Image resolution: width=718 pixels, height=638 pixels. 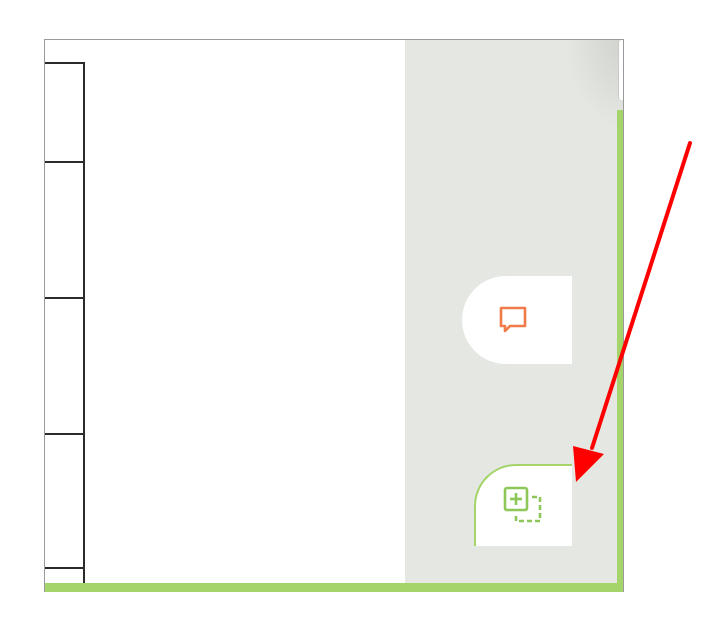 I want to click on bottom-accent-border, so click(x=334, y=587).